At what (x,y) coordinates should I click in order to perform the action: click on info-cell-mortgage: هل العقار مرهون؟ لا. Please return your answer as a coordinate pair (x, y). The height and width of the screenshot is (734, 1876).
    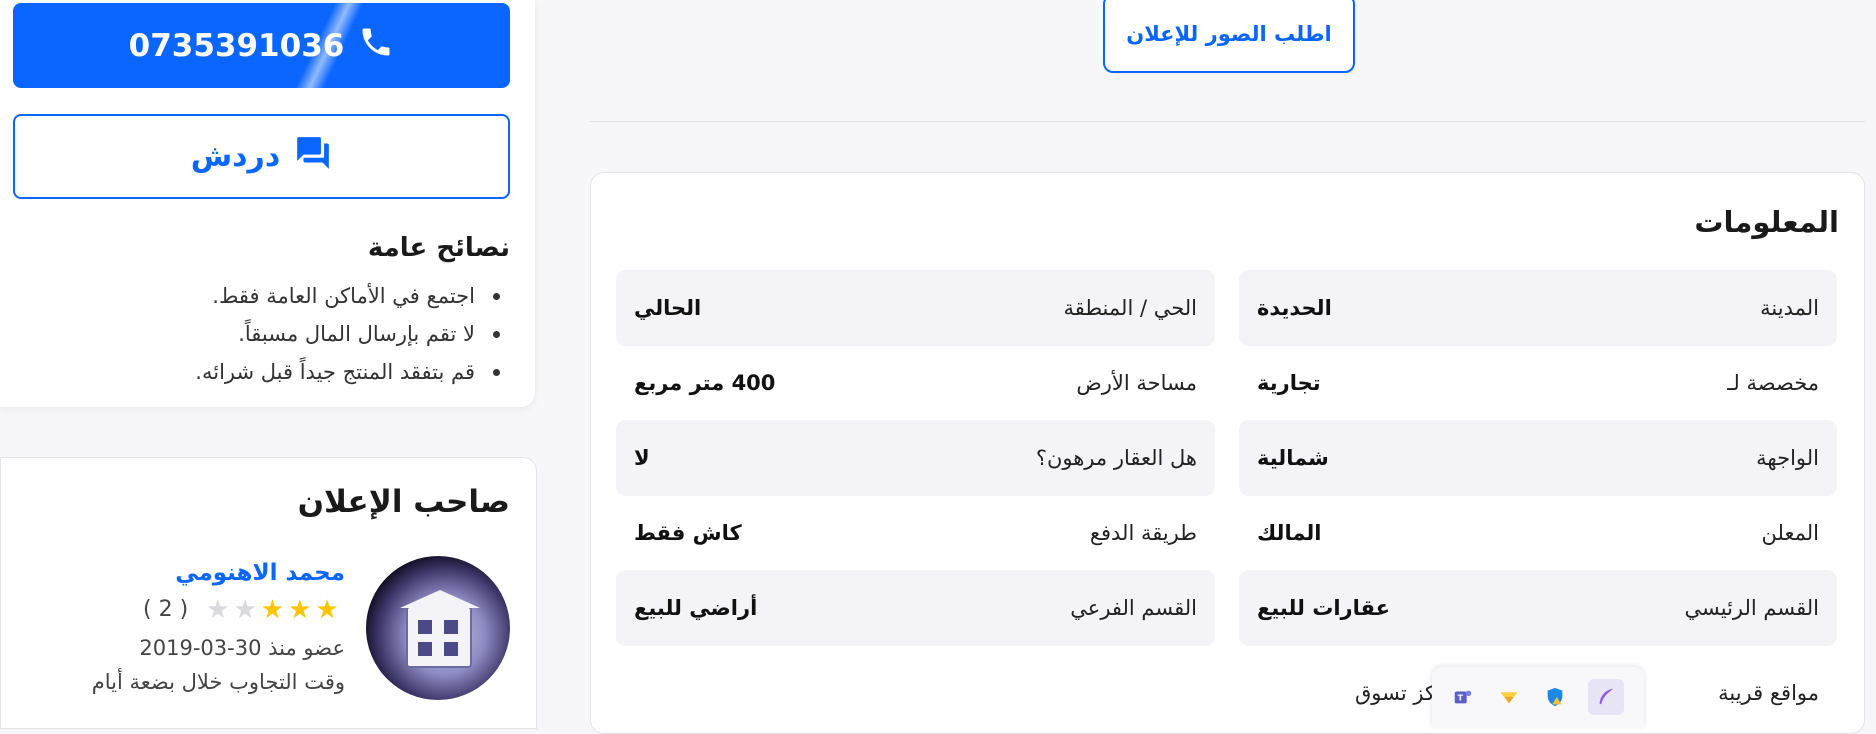
    Looking at the image, I should click on (915, 458).